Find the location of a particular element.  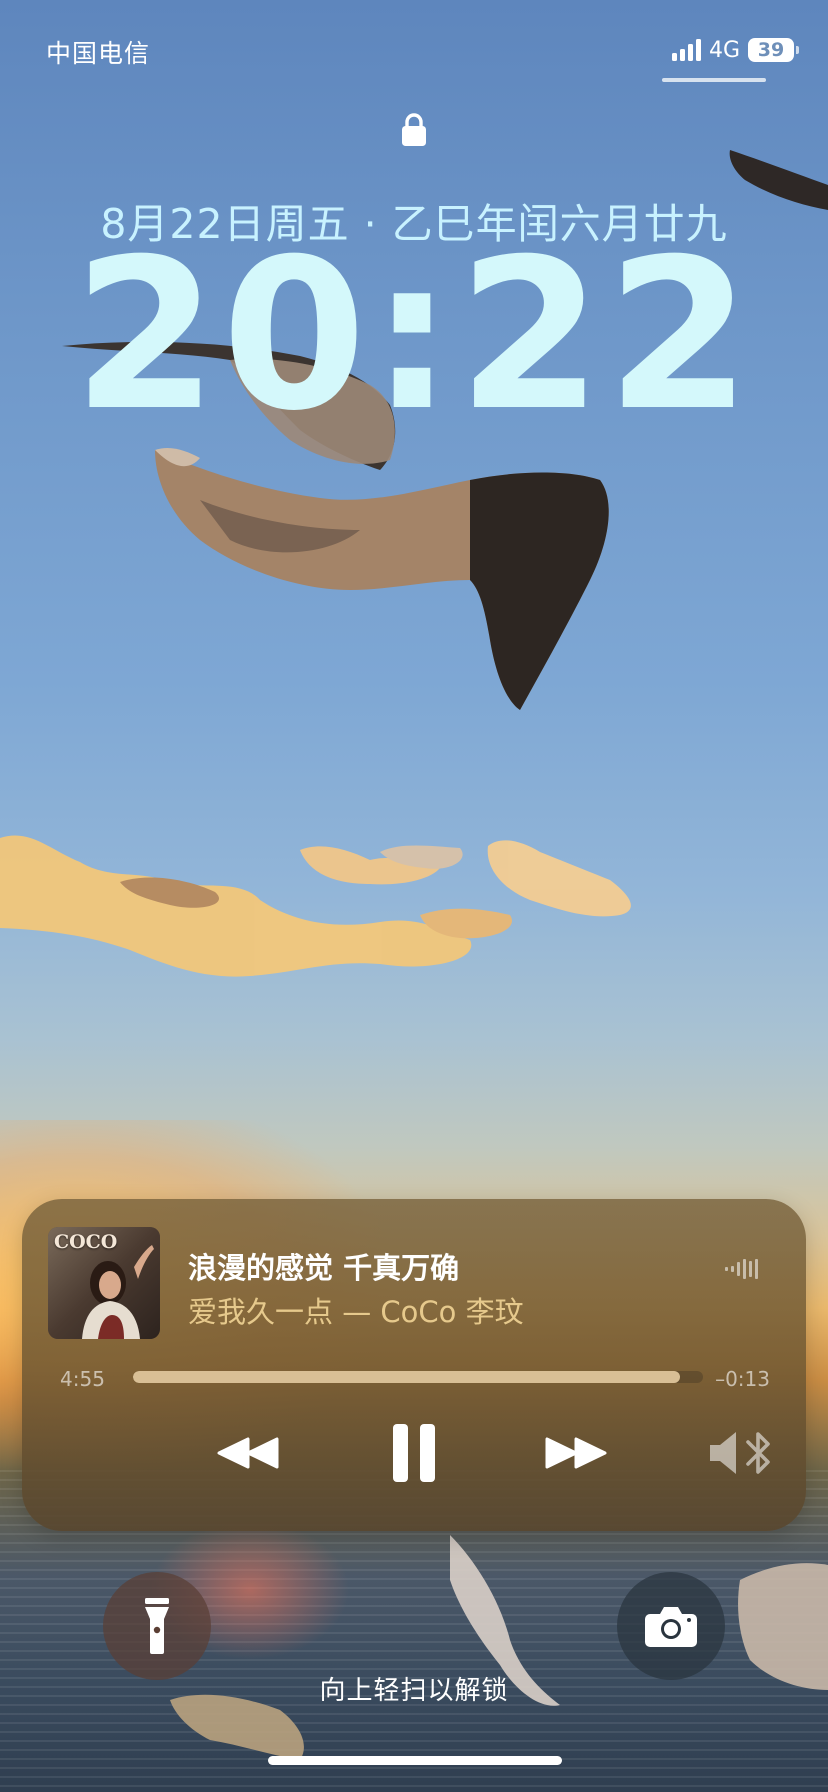

lock-icon is located at coordinates (414, 129).